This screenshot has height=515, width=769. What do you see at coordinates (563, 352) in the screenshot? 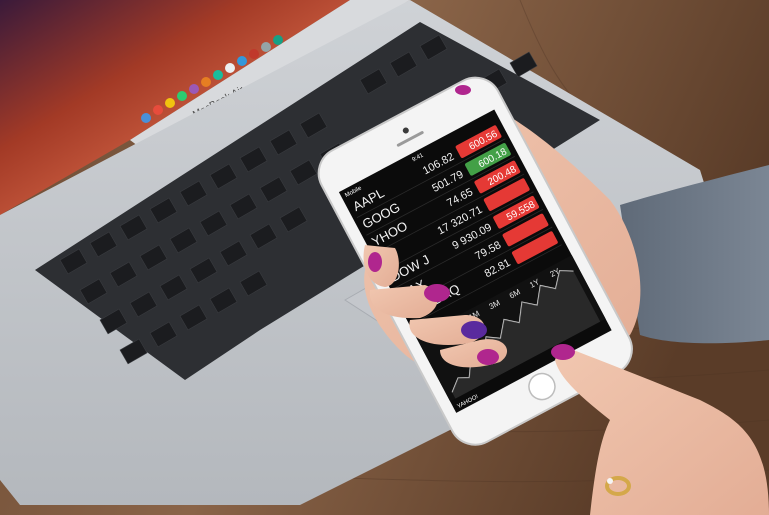
I see `right-index-fingernail` at bounding box center [563, 352].